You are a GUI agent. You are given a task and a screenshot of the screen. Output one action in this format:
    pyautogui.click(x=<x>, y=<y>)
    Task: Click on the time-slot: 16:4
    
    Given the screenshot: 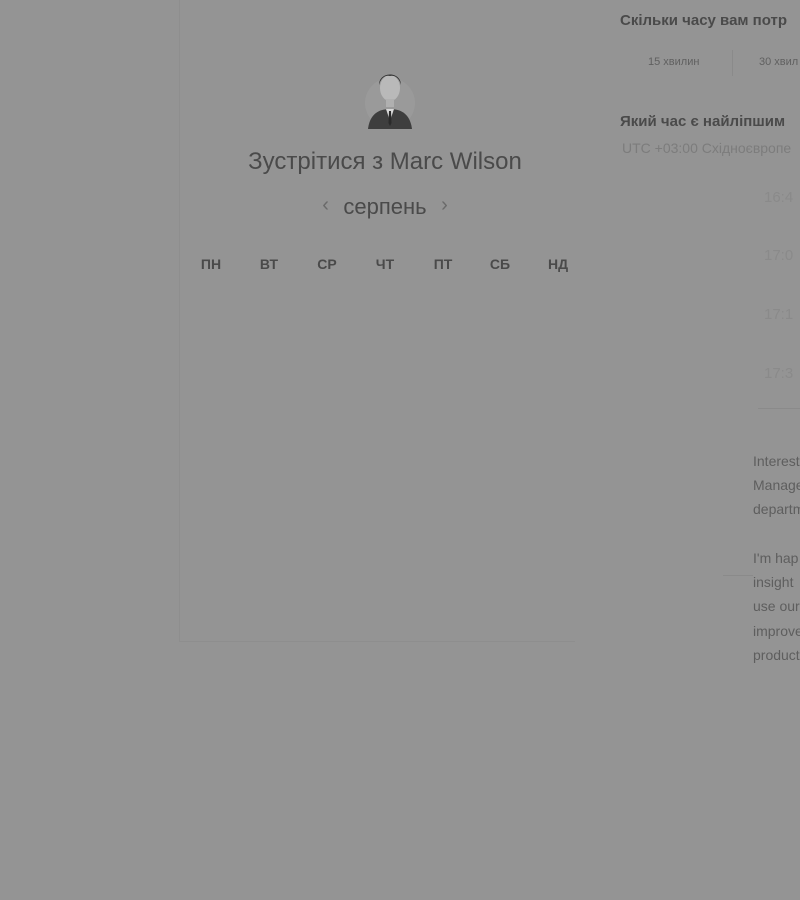 What is the action you would take?
    pyautogui.click(x=778, y=197)
    